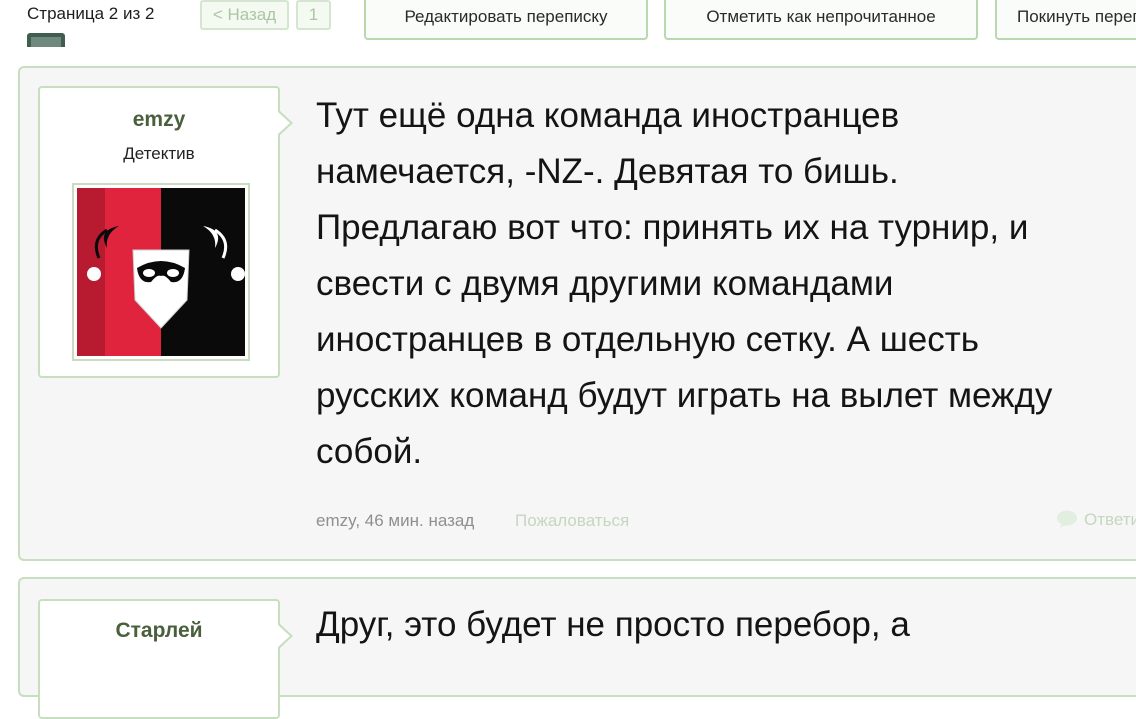 The width and height of the screenshot is (1136, 719). What do you see at coordinates (506, 20) in the screenshot?
I see `edit-conversation-button: Редактировать переписку` at bounding box center [506, 20].